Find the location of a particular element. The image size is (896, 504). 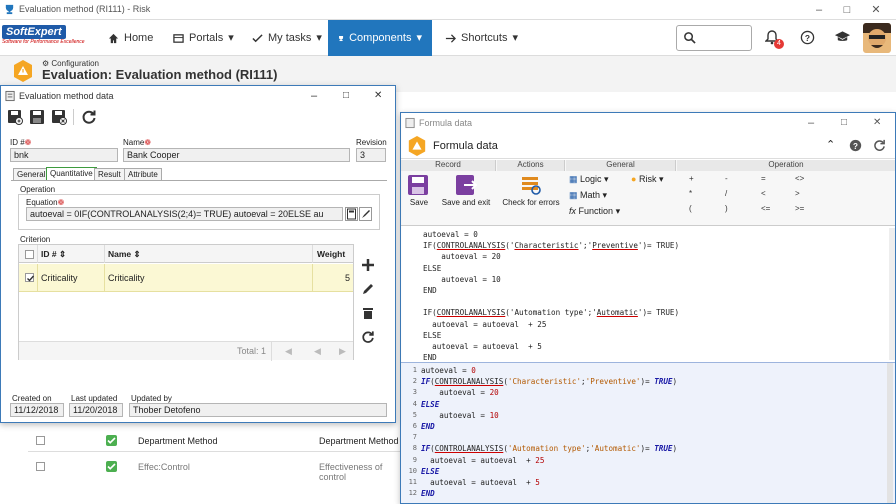

id-field: bnk is located at coordinates (64, 155).